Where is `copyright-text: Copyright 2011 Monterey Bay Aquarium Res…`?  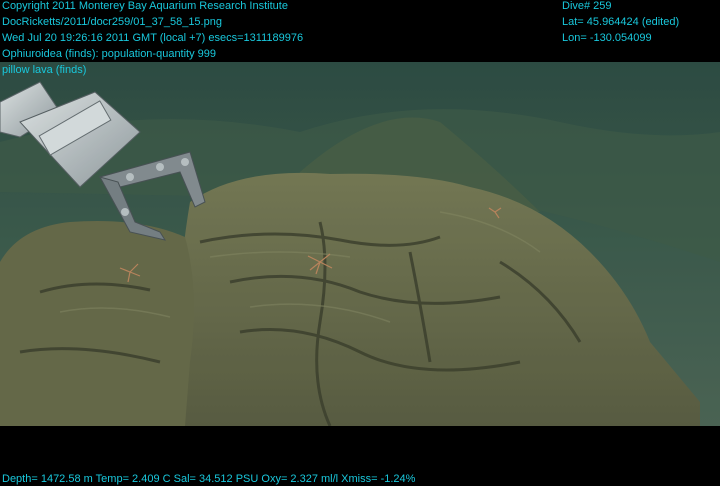
copyright-text: Copyright 2011 Monterey Bay Aquarium Res… is located at coordinates (145, 6).